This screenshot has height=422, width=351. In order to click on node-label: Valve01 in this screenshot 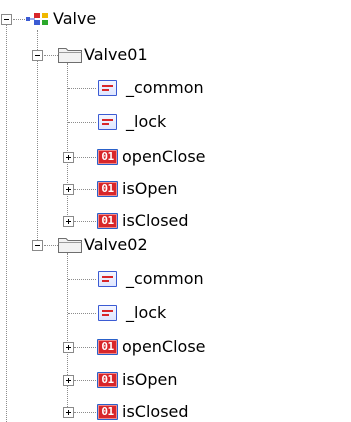, I will do `click(116, 55)`.